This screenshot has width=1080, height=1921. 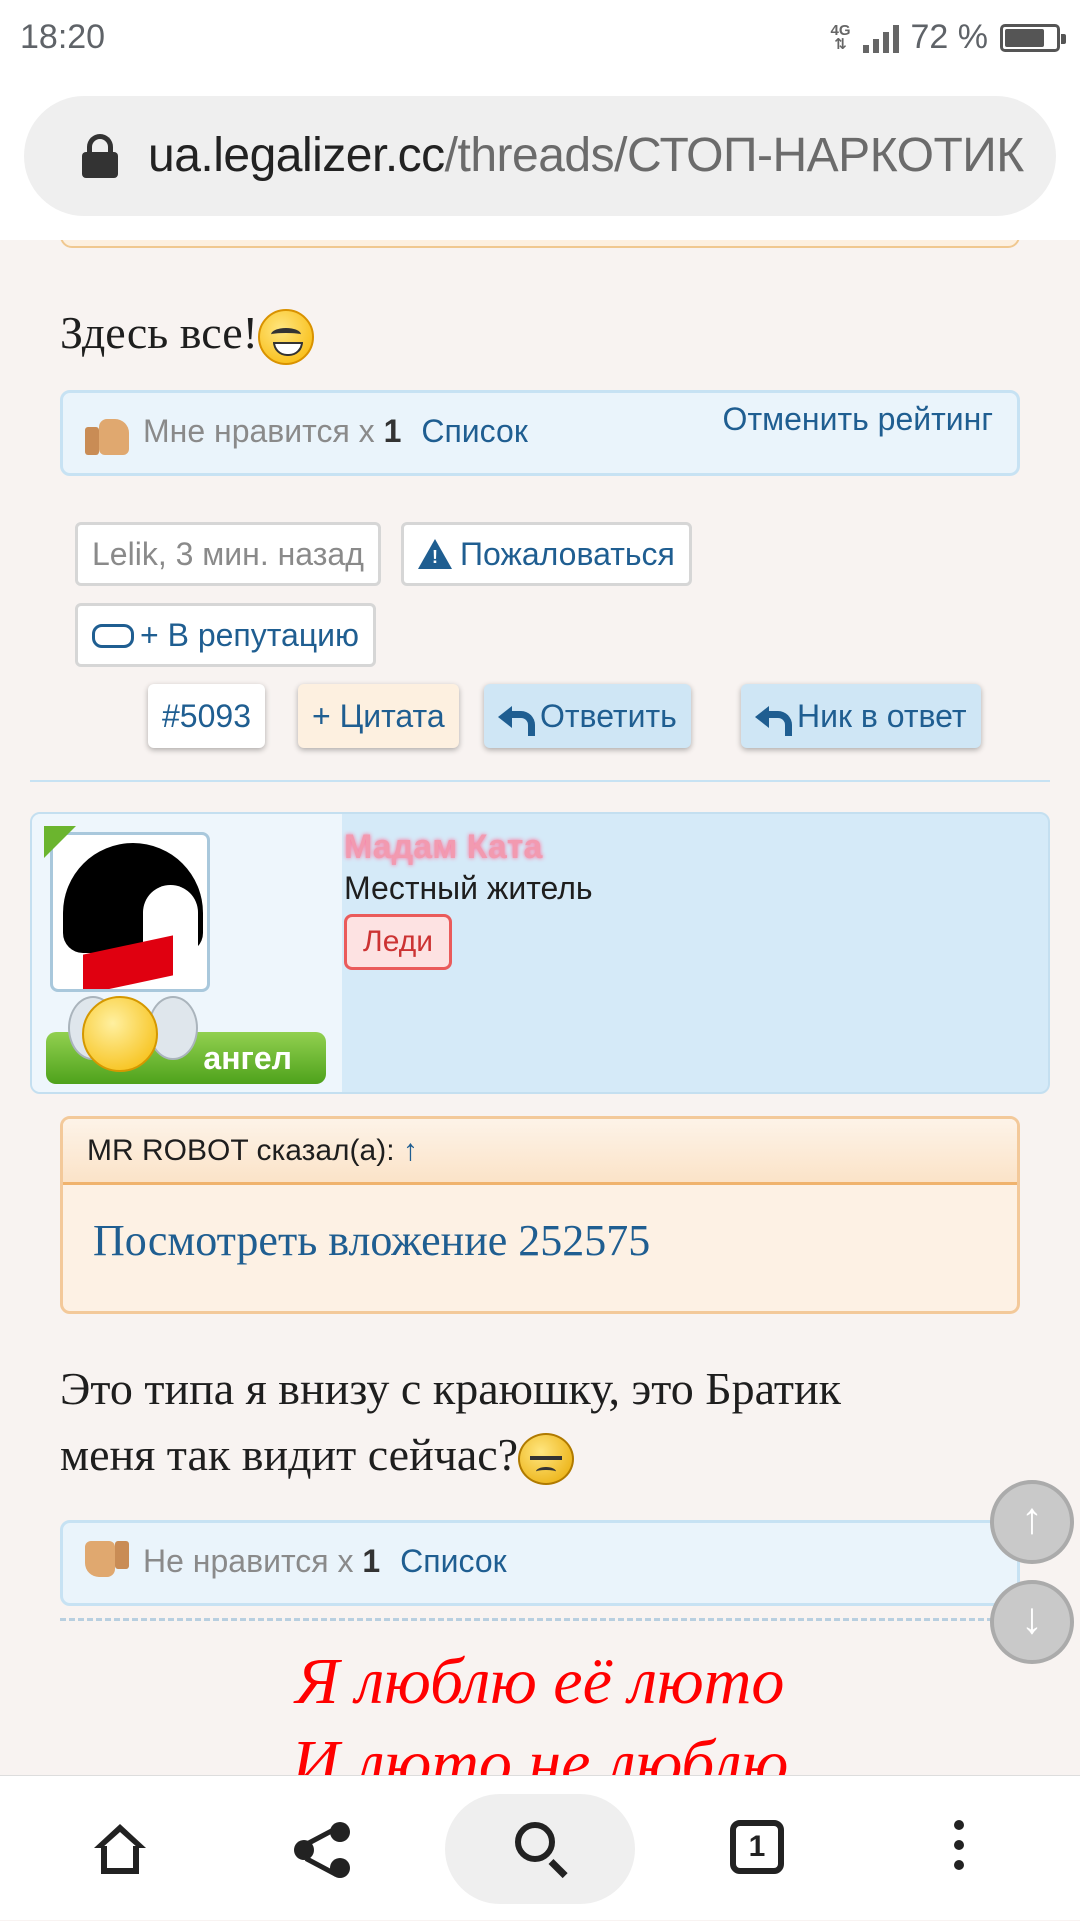 I want to click on tabs-button: 1, so click(x=760, y=1848).